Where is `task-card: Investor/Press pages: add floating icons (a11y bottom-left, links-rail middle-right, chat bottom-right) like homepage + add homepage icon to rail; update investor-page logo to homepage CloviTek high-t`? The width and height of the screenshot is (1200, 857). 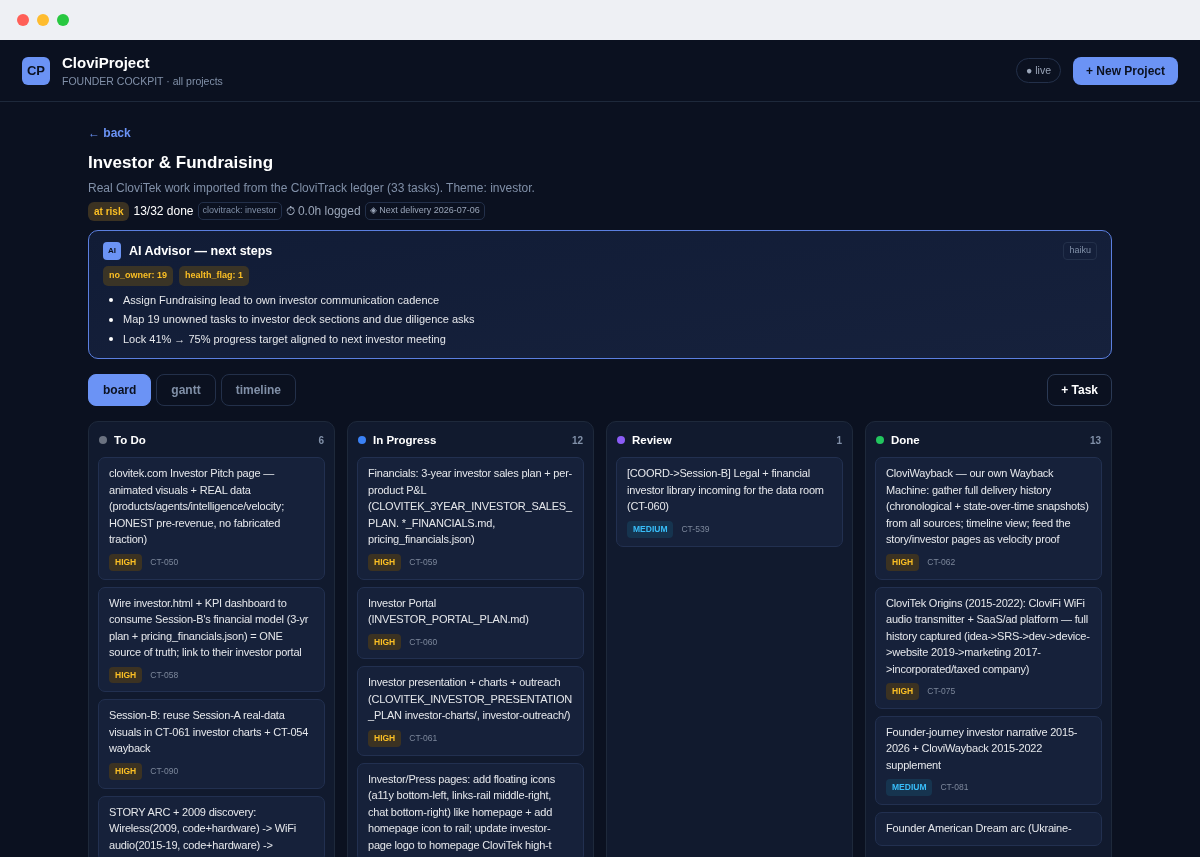
task-card: Investor/Press pages: add floating icons (a11y bottom-left, links-rail middle-right, chat bottom-right) like homepage + add homepage icon to rail; update investor-page logo to homepage CloviTek high-t is located at coordinates (470, 809).